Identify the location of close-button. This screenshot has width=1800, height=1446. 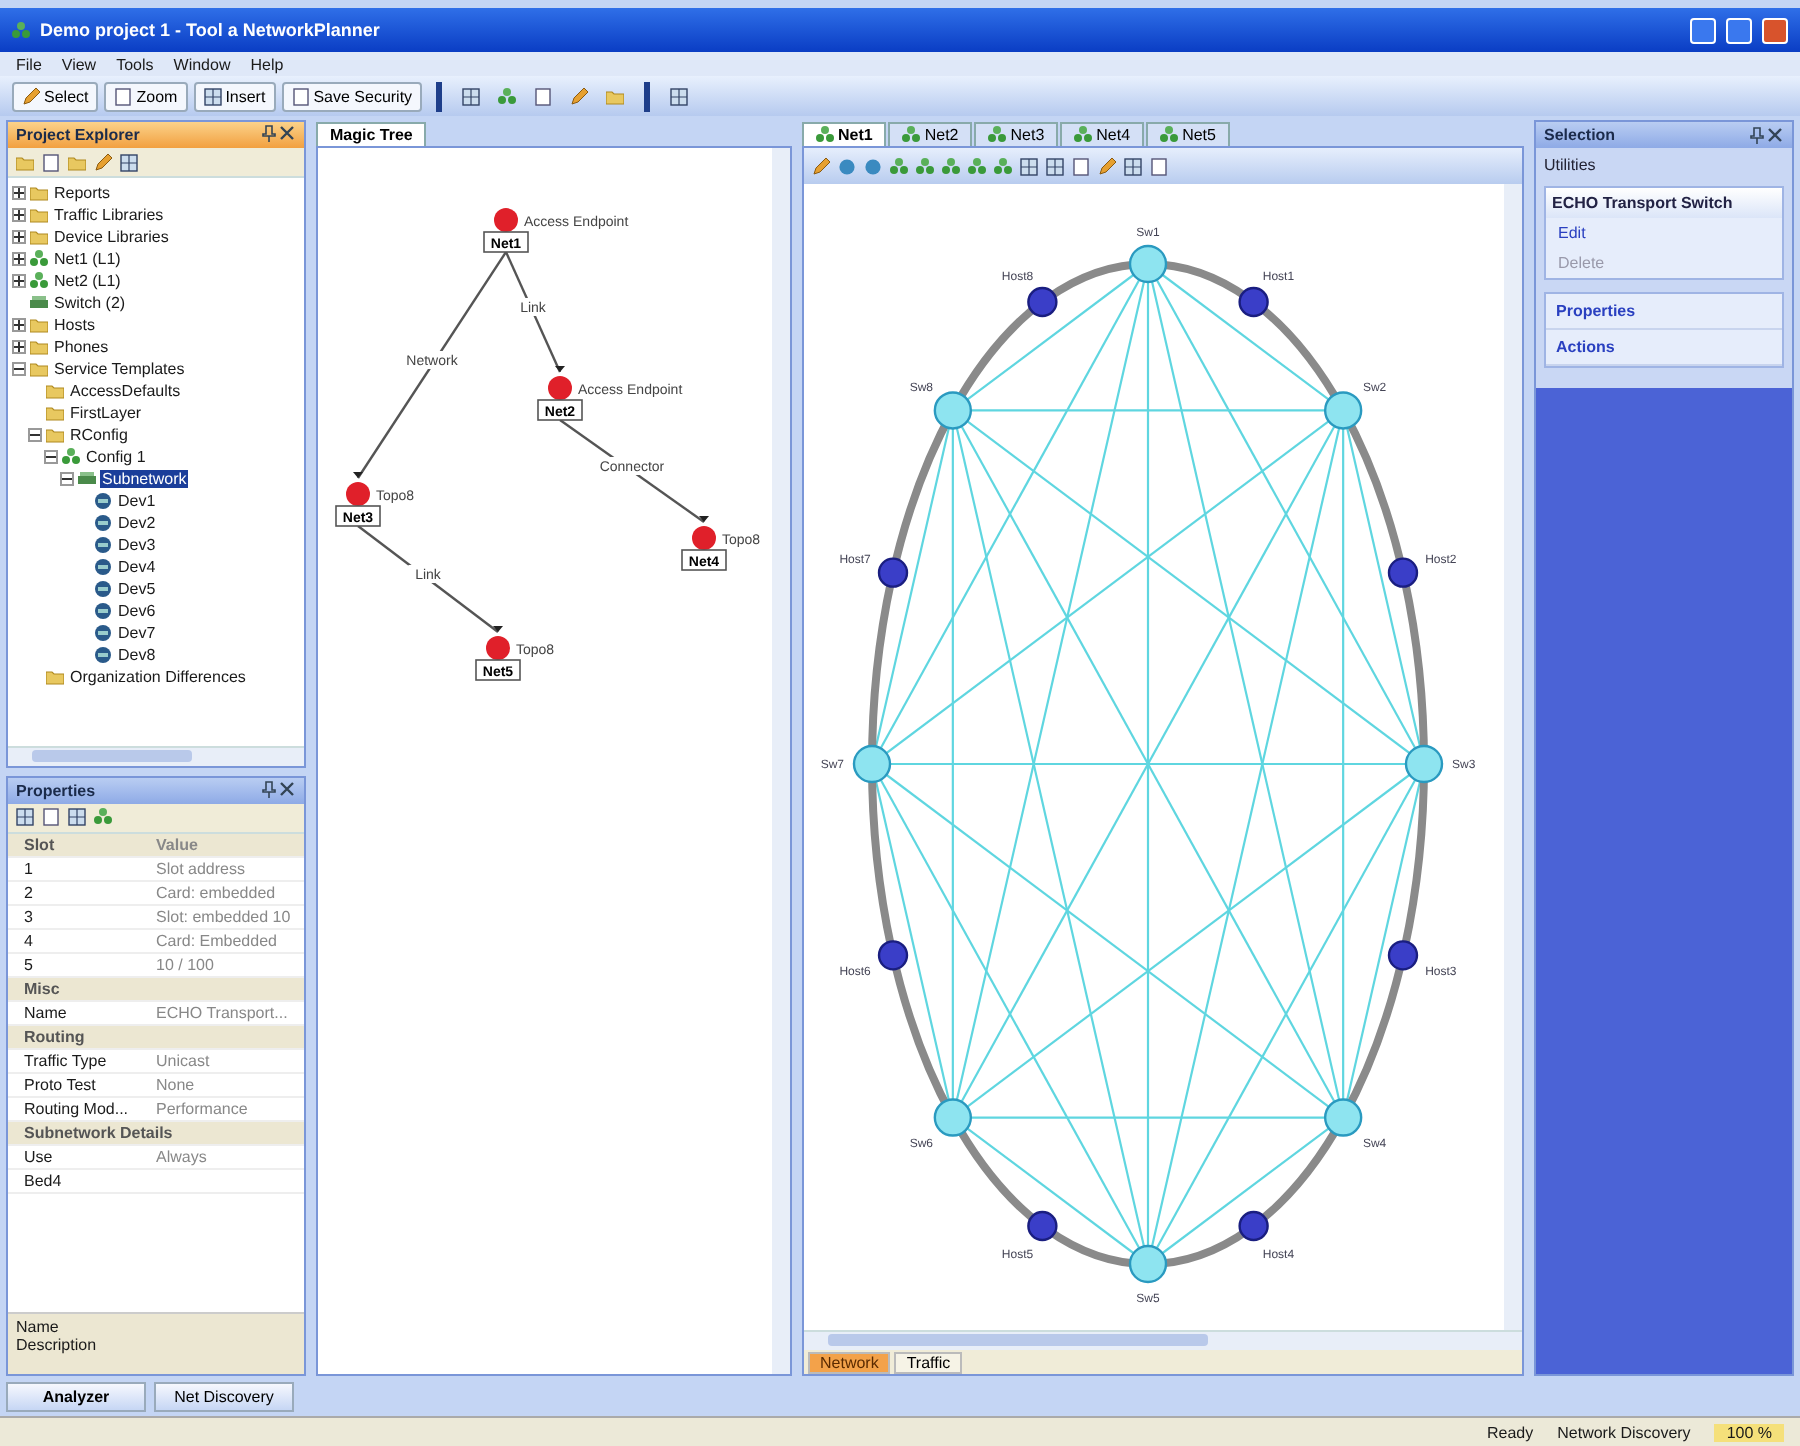
(1775, 30).